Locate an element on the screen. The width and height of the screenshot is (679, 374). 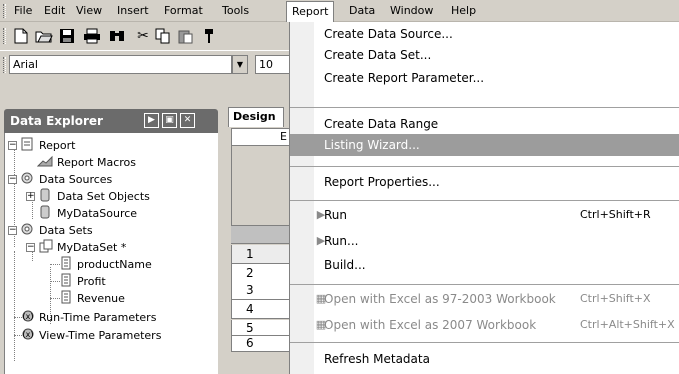
find-icon is located at coordinates (117, 36).